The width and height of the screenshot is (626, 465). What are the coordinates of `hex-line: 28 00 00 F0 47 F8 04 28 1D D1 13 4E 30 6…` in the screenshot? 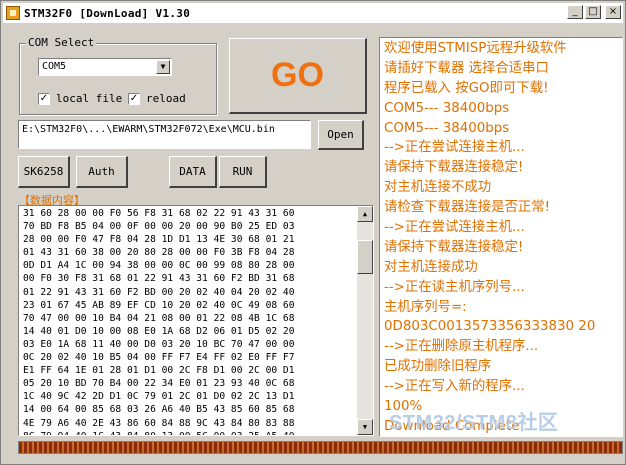 It's located at (159, 240).